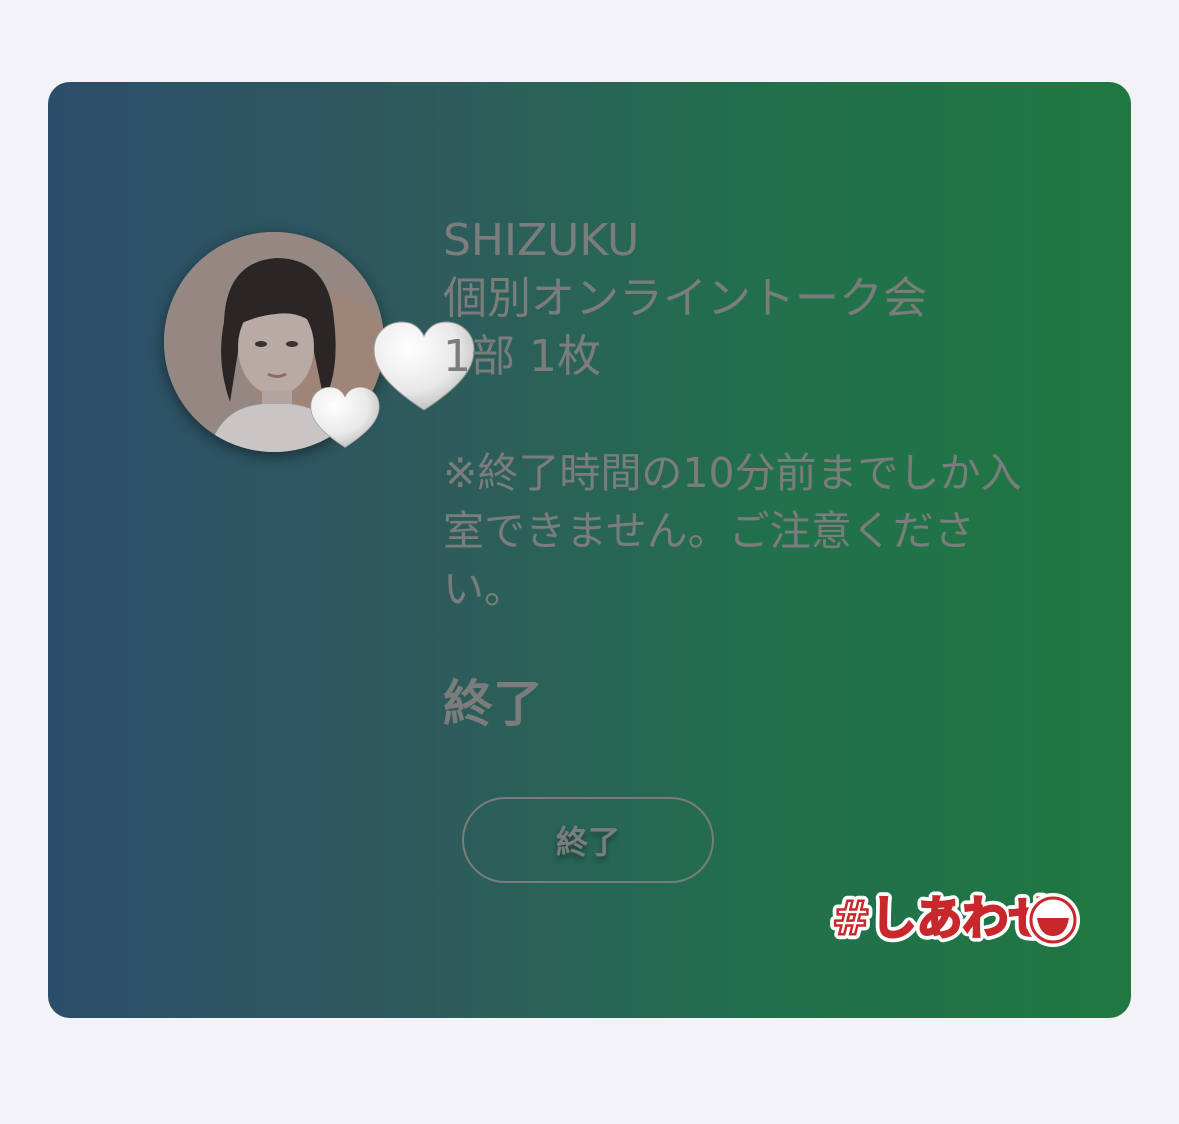 Image resolution: width=1179 pixels, height=1124 pixels. I want to click on end-button: 終了, so click(588, 840).